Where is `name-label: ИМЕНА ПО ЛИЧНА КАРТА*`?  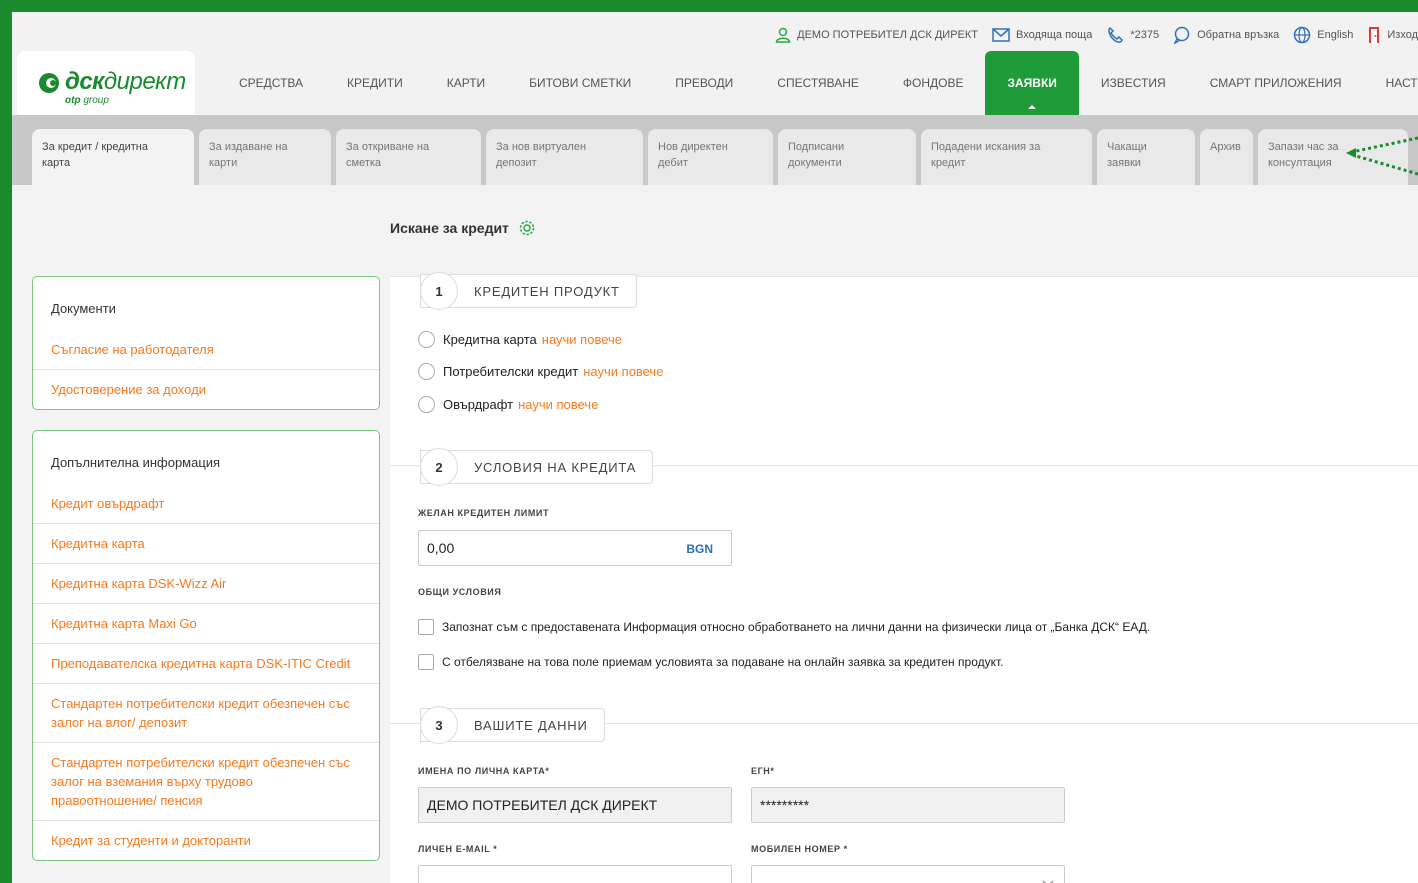
name-label: ИМЕНА ПО ЛИЧНА КАРТА* is located at coordinates (484, 771).